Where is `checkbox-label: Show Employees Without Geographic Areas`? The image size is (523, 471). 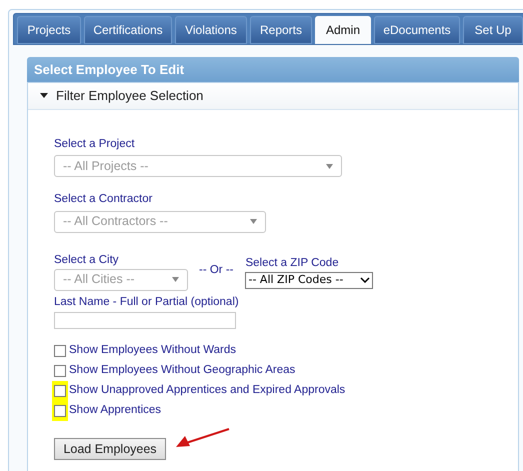 checkbox-label: Show Employees Without Geographic Areas is located at coordinates (182, 370).